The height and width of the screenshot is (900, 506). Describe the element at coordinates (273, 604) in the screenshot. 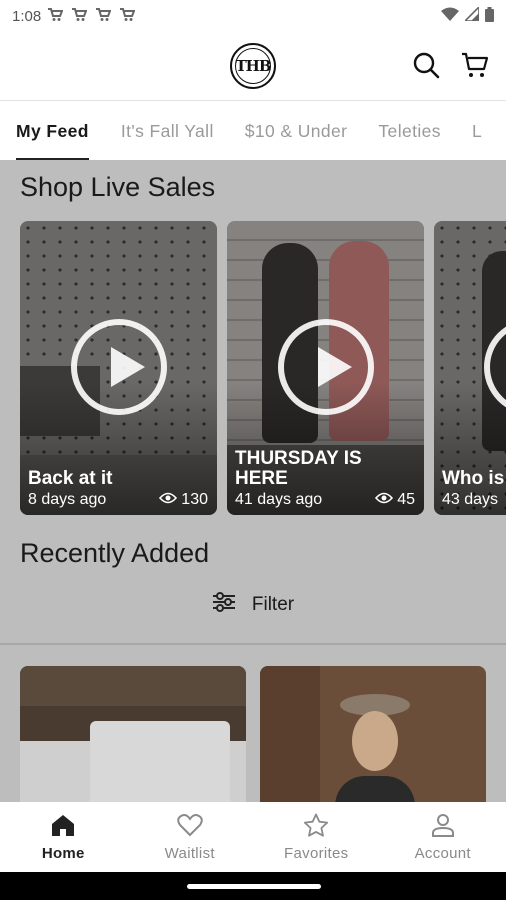

I see `filter-label: Filter` at that location.